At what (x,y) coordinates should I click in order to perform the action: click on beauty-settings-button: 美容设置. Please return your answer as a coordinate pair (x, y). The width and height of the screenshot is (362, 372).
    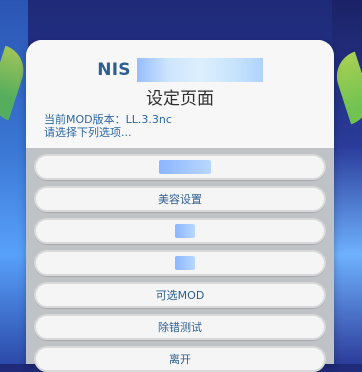
    Looking at the image, I should click on (180, 199).